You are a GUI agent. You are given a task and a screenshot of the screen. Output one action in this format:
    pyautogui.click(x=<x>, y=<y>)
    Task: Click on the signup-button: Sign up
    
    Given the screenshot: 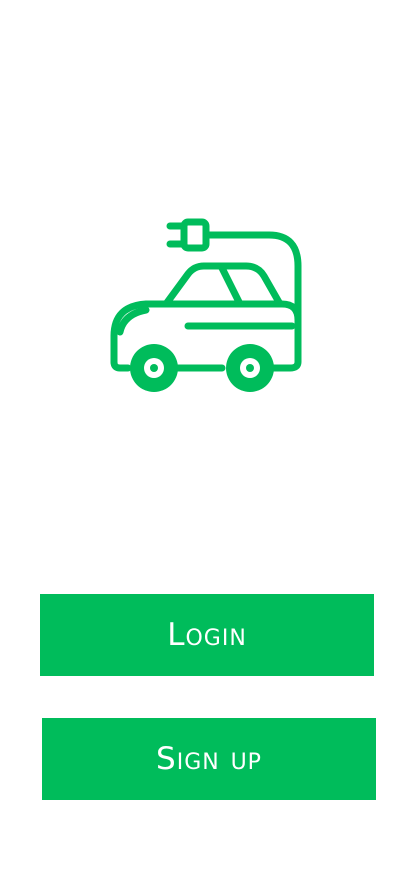 What is the action you would take?
    pyautogui.click(x=209, y=759)
    